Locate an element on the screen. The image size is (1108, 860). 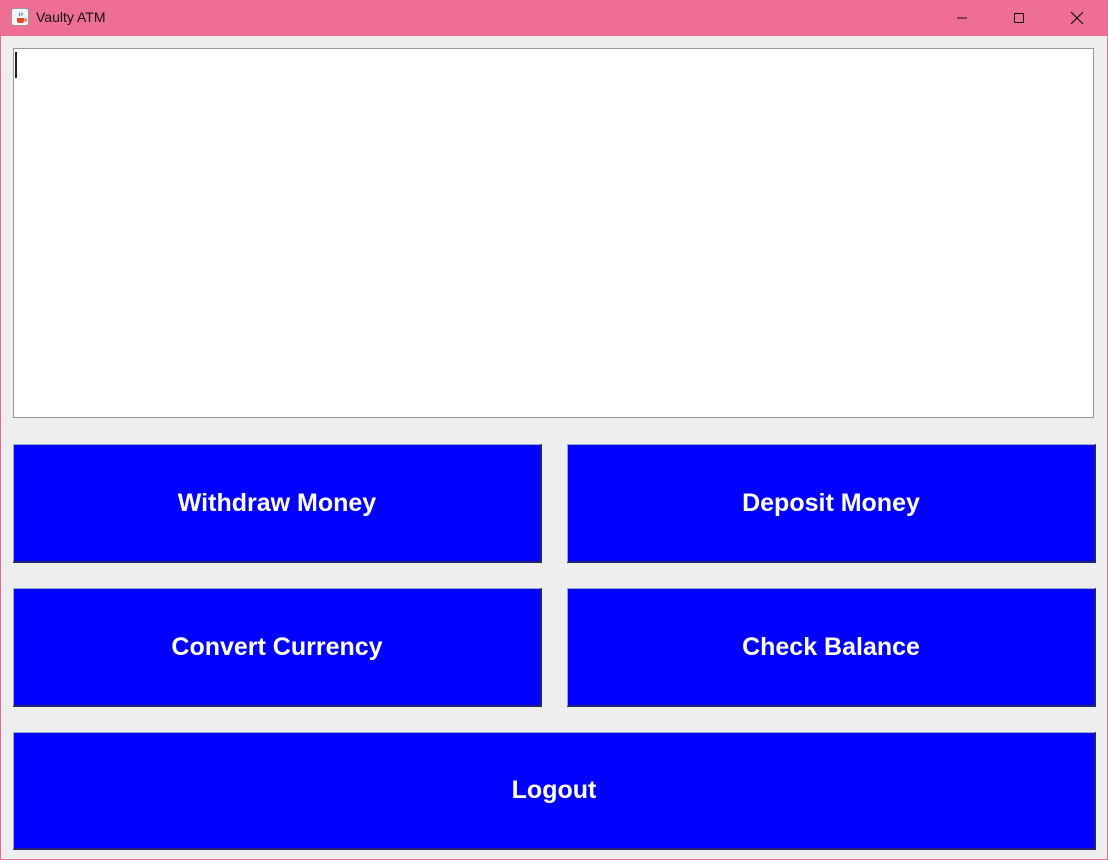
deposit-money-button: Deposit Money is located at coordinates (831, 503).